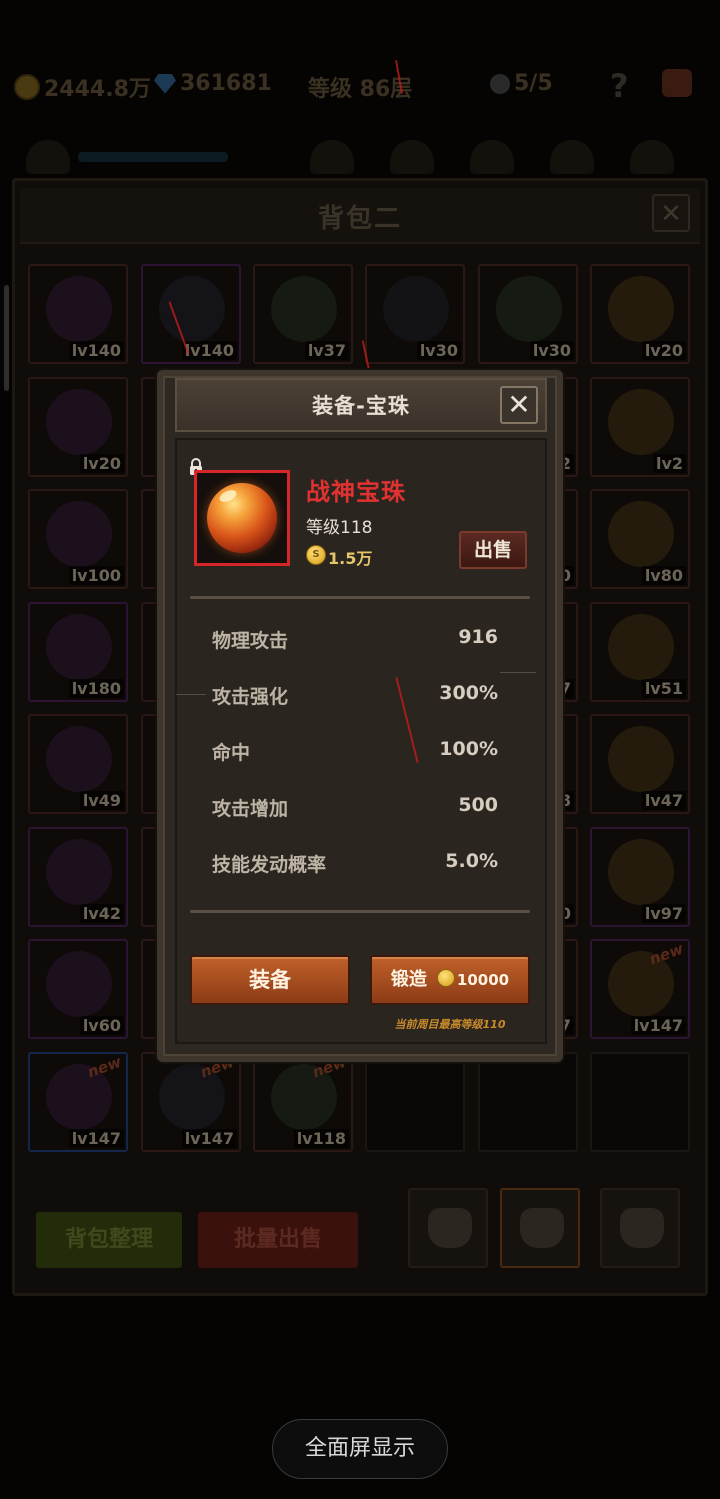  I want to click on bag-slot: lv37, so click(303, 314).